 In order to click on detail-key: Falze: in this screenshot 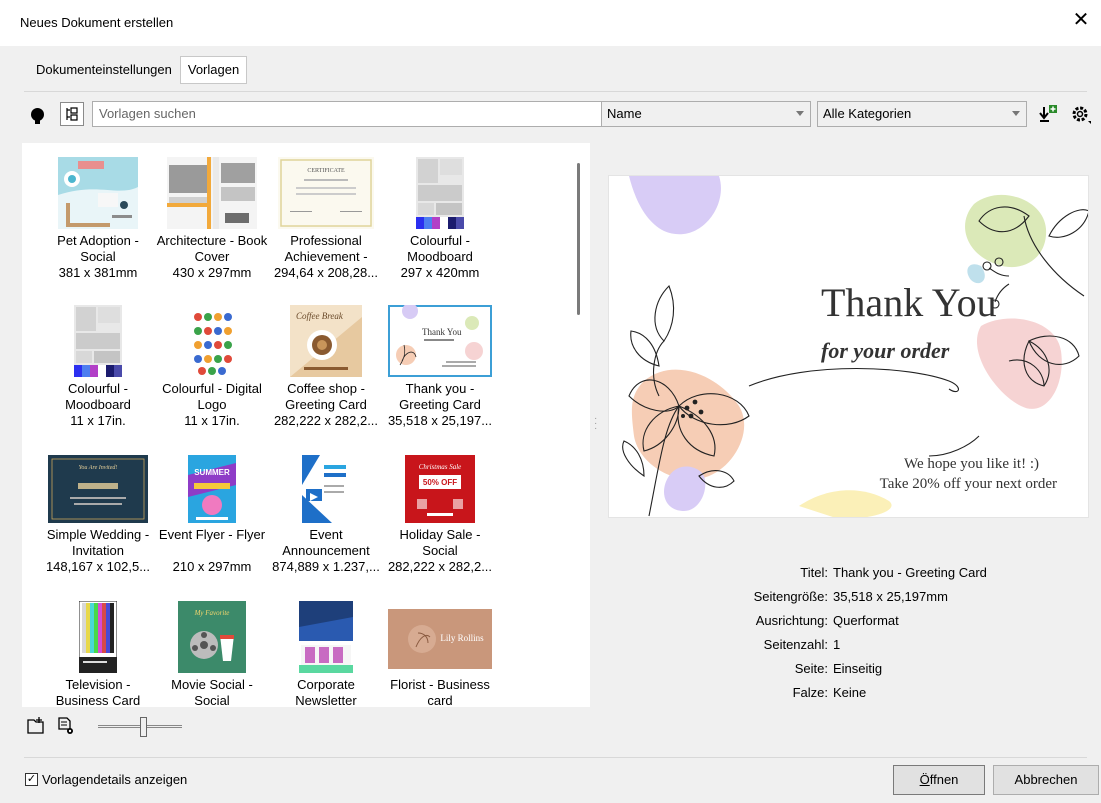, I will do `click(810, 692)`.